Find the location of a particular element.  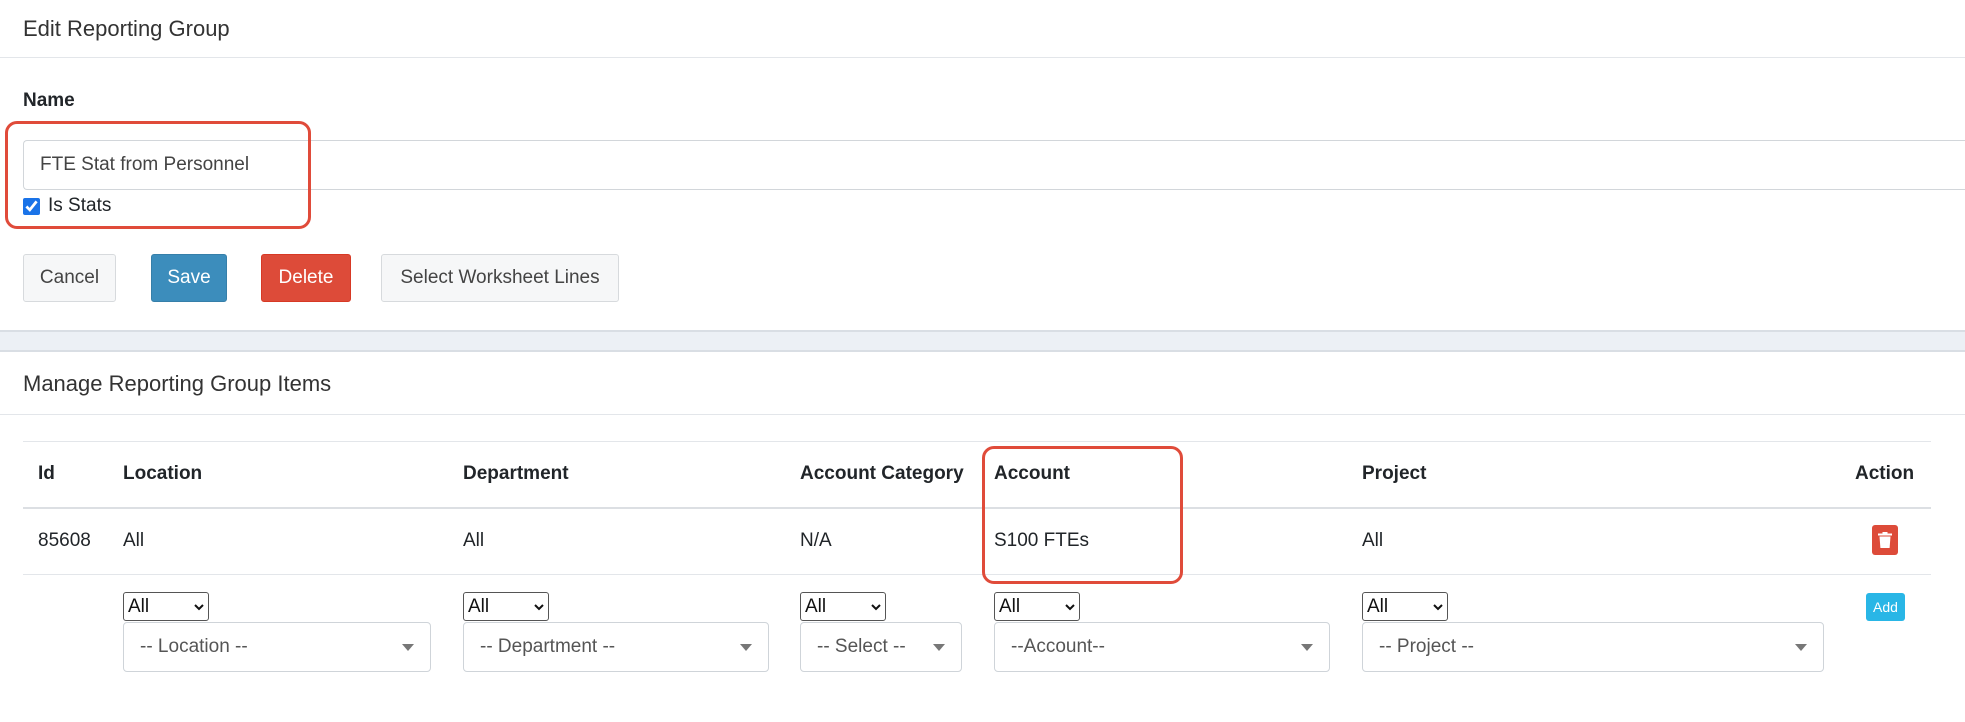

column-header-action: Action is located at coordinates (1885, 473).